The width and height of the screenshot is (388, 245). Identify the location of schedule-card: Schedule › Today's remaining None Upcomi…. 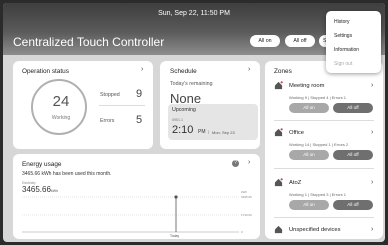
(210, 105).